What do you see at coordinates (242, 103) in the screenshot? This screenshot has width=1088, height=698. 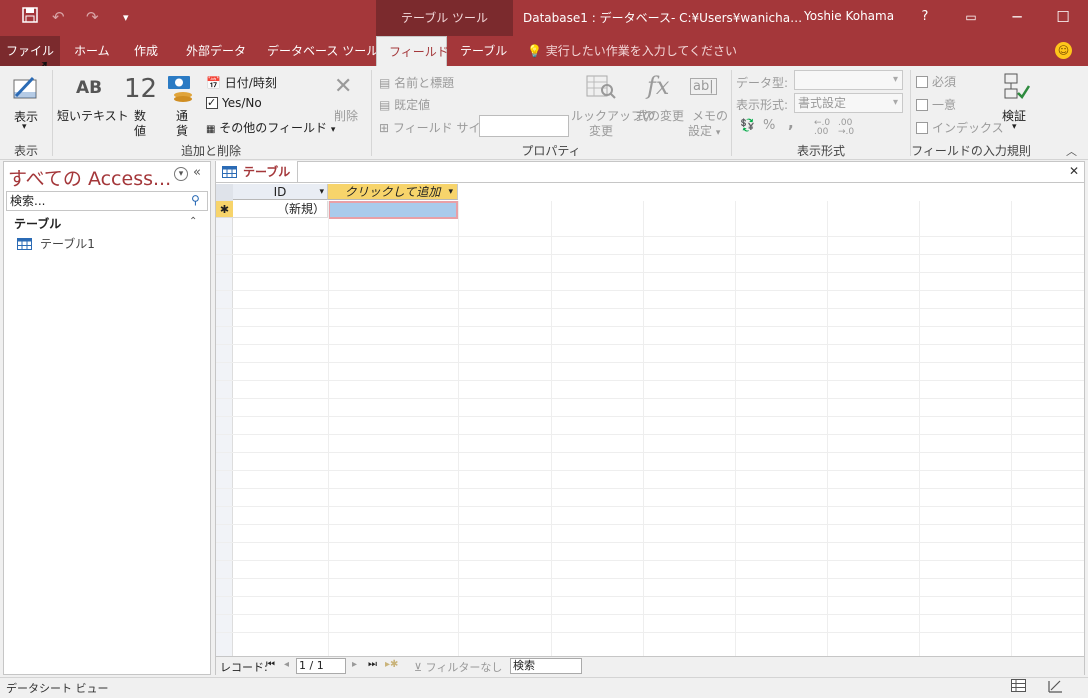 I see `yes-no-label: Yes/No` at bounding box center [242, 103].